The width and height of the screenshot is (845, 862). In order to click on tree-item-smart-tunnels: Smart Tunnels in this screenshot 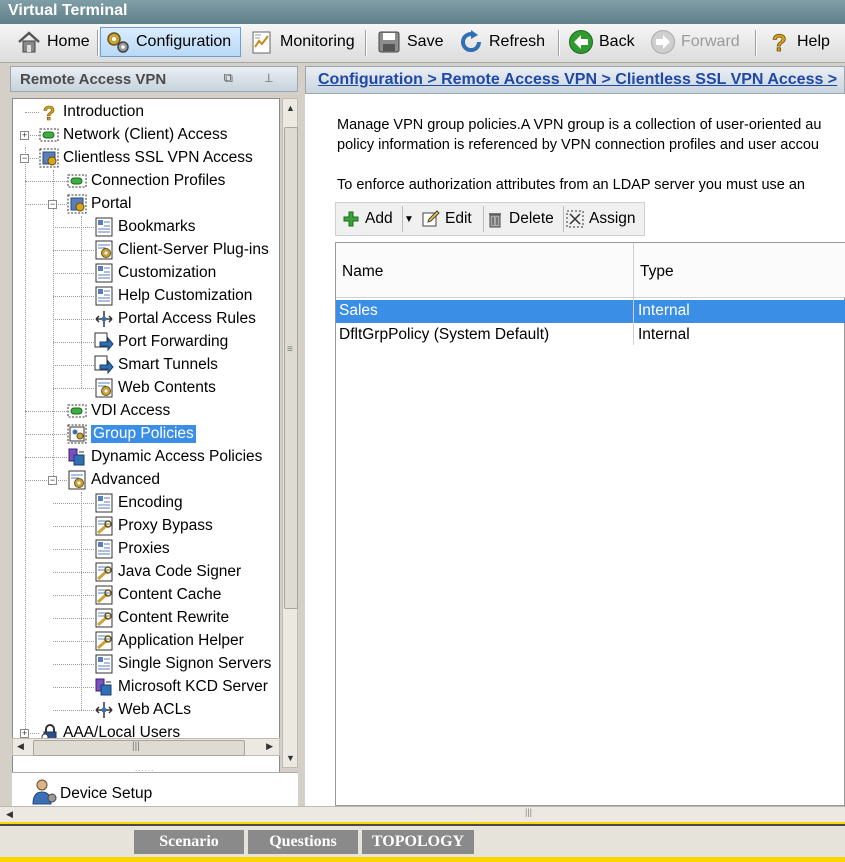, I will do `click(156, 365)`.